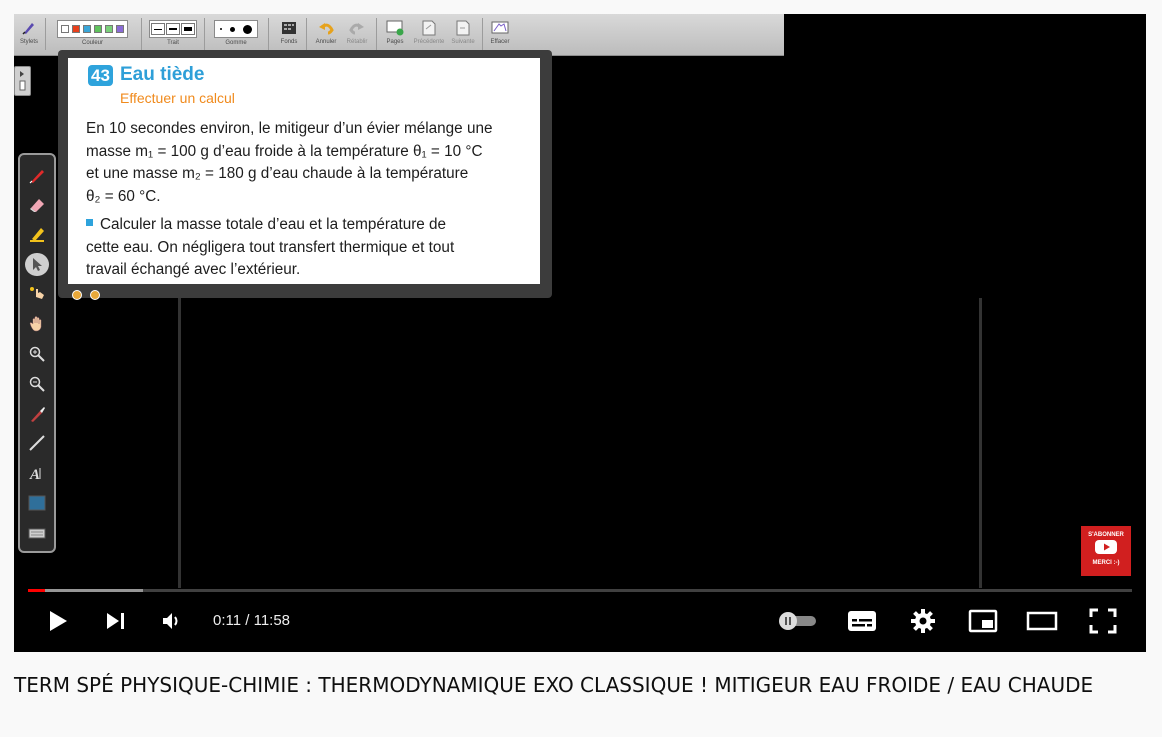  I want to click on eraser-size-picker, so click(236, 29).